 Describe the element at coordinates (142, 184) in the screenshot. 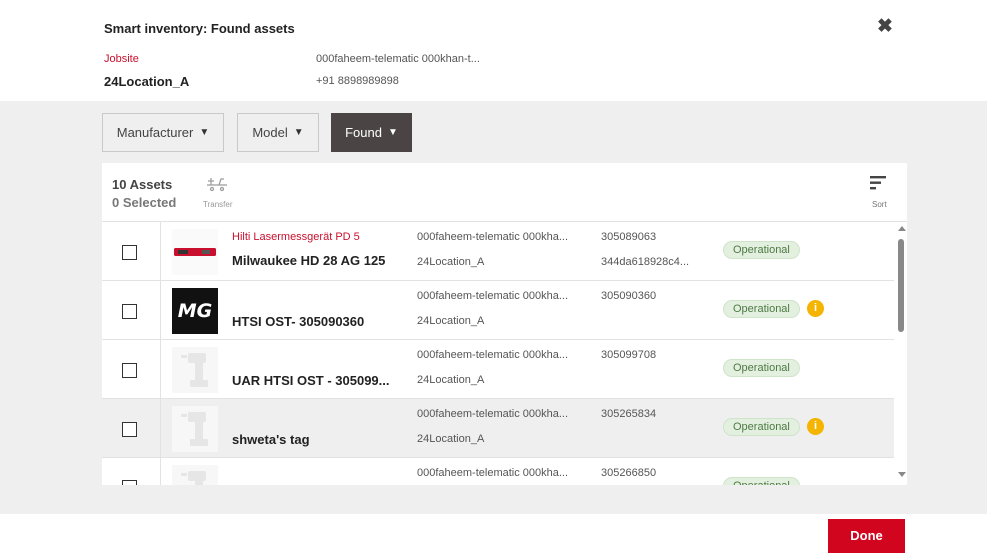

I see `assets-count: 10 Assets` at that location.